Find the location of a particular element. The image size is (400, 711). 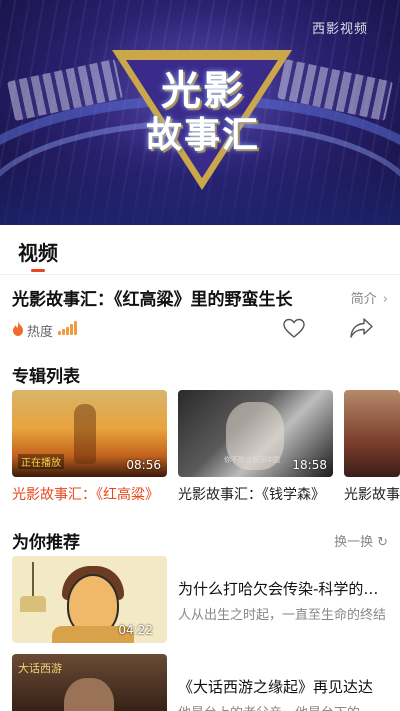

album-card: 正在播放 08:56 光影故事汇：《红高粱》 is located at coordinates (89, 447).